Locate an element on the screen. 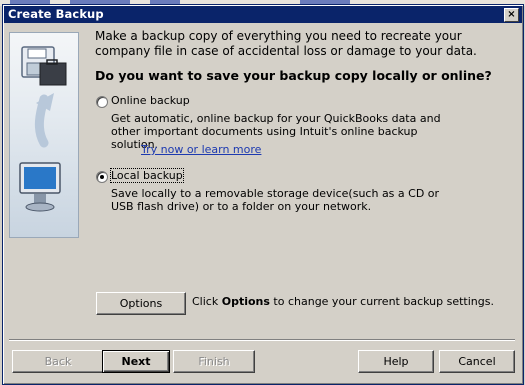 The height and width of the screenshot is (385, 525). help-button: Help is located at coordinates (396, 361).